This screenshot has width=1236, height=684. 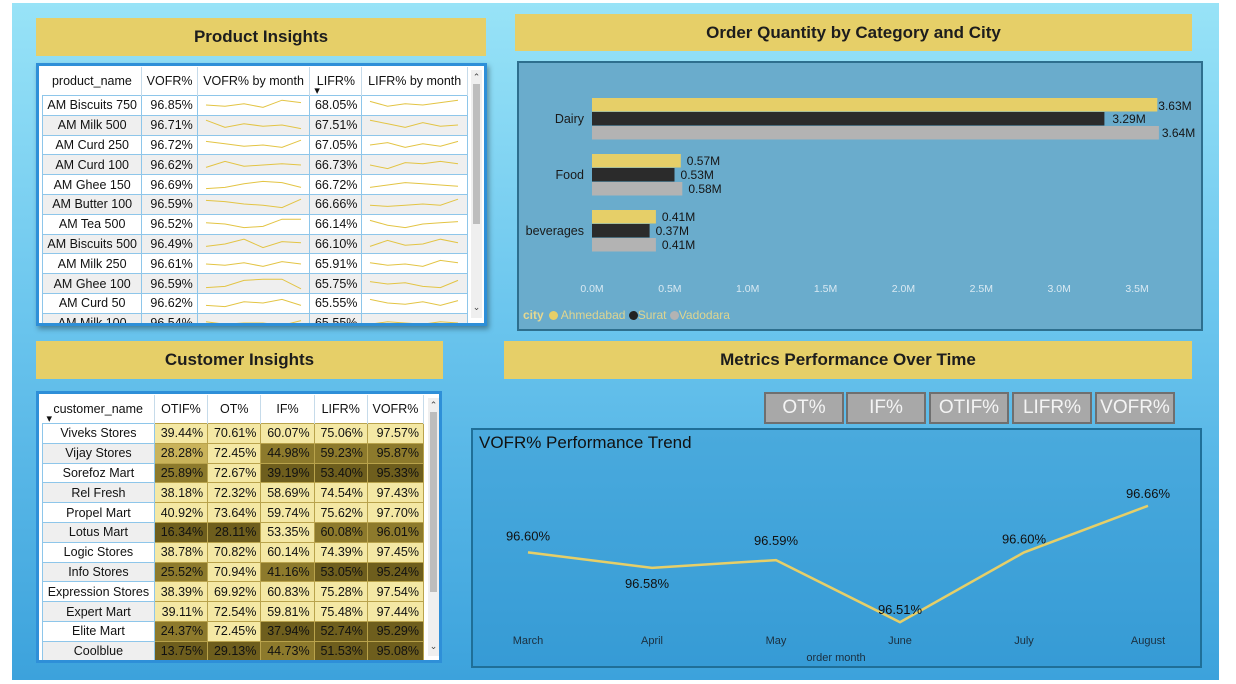 I want to click on column-header-3: IF%, so click(x=287, y=409).